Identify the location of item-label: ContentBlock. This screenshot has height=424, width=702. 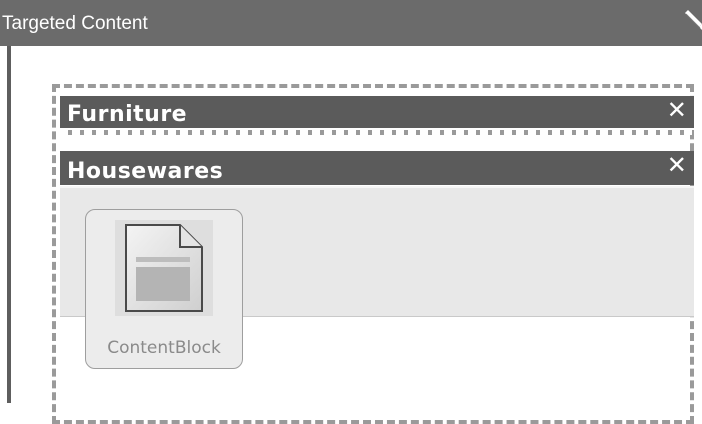
(164, 348).